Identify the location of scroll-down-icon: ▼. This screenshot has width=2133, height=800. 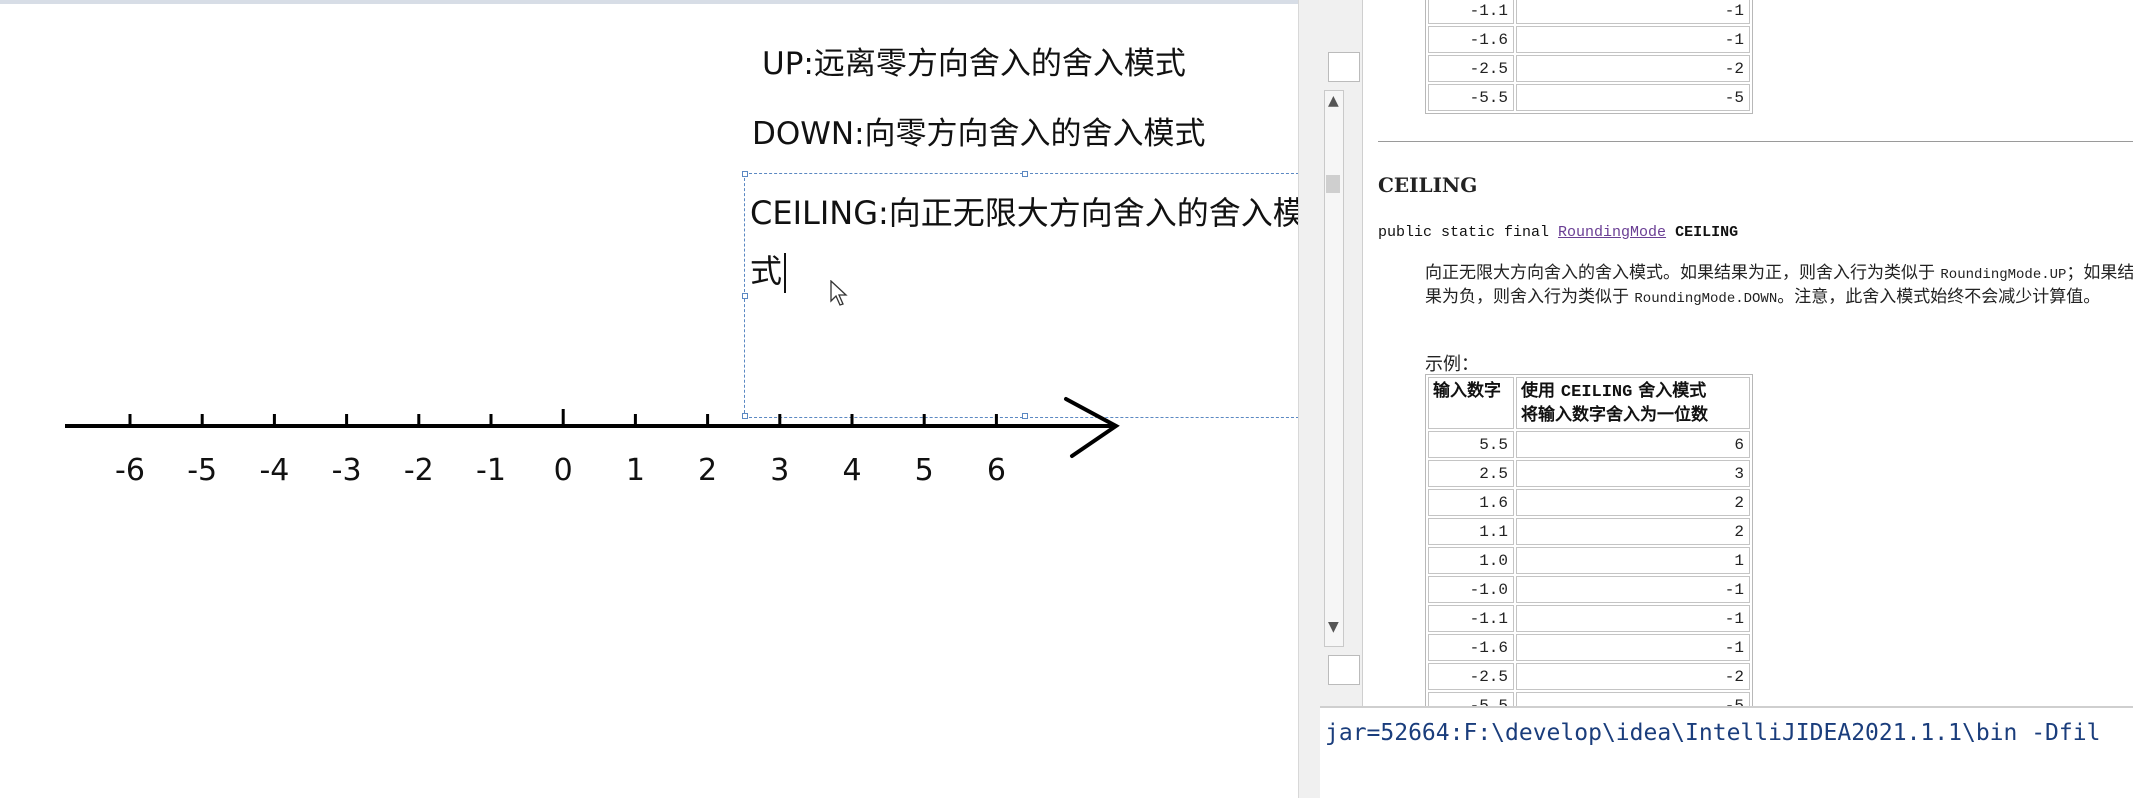
(1333, 627).